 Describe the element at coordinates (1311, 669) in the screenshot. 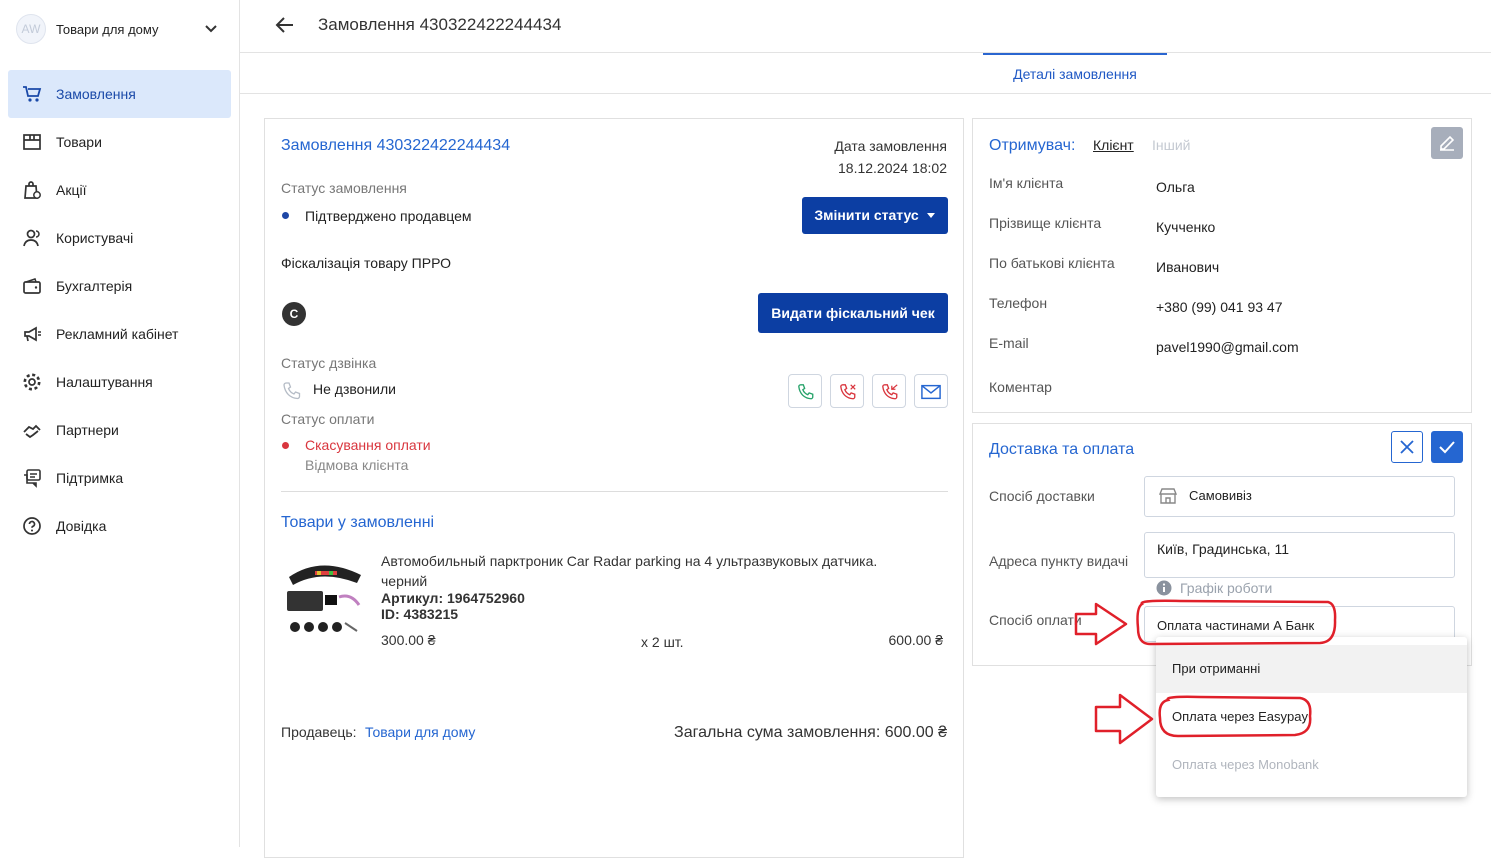

I see `dropdown-option: При отриманні` at that location.